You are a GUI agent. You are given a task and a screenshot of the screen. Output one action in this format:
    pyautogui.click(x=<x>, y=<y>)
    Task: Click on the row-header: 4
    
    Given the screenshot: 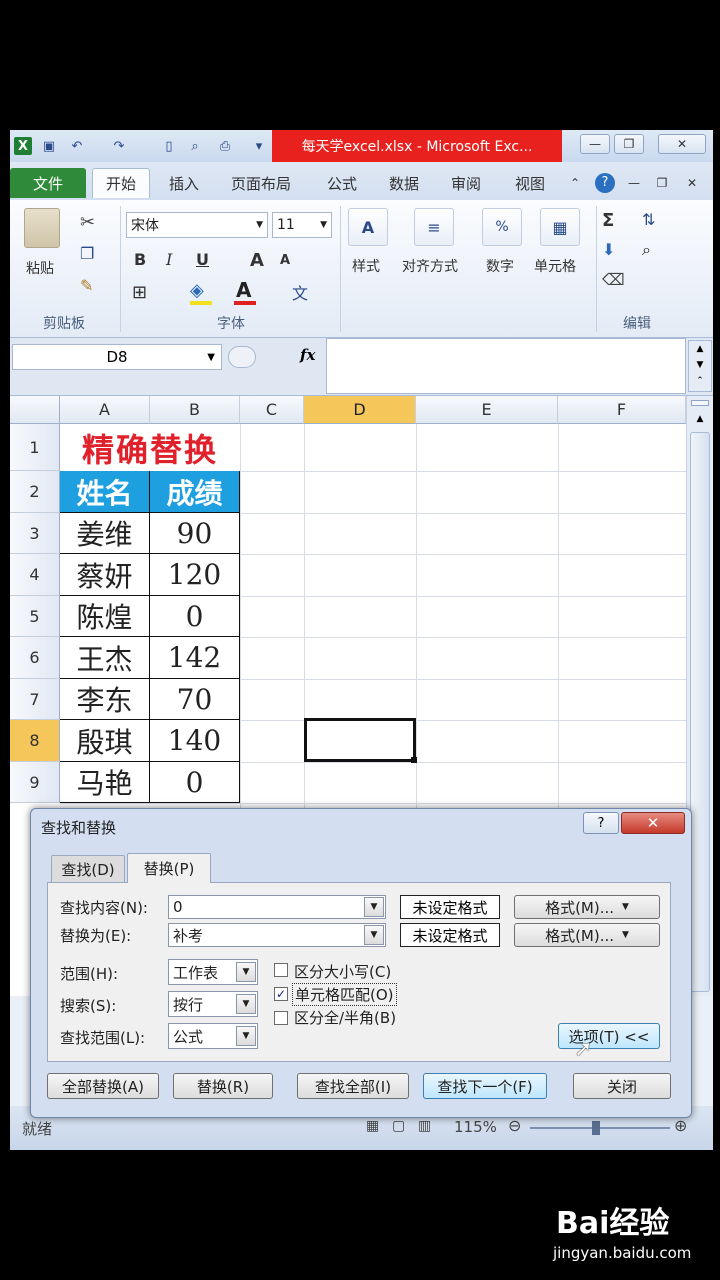 What is the action you would take?
    pyautogui.click(x=35, y=575)
    